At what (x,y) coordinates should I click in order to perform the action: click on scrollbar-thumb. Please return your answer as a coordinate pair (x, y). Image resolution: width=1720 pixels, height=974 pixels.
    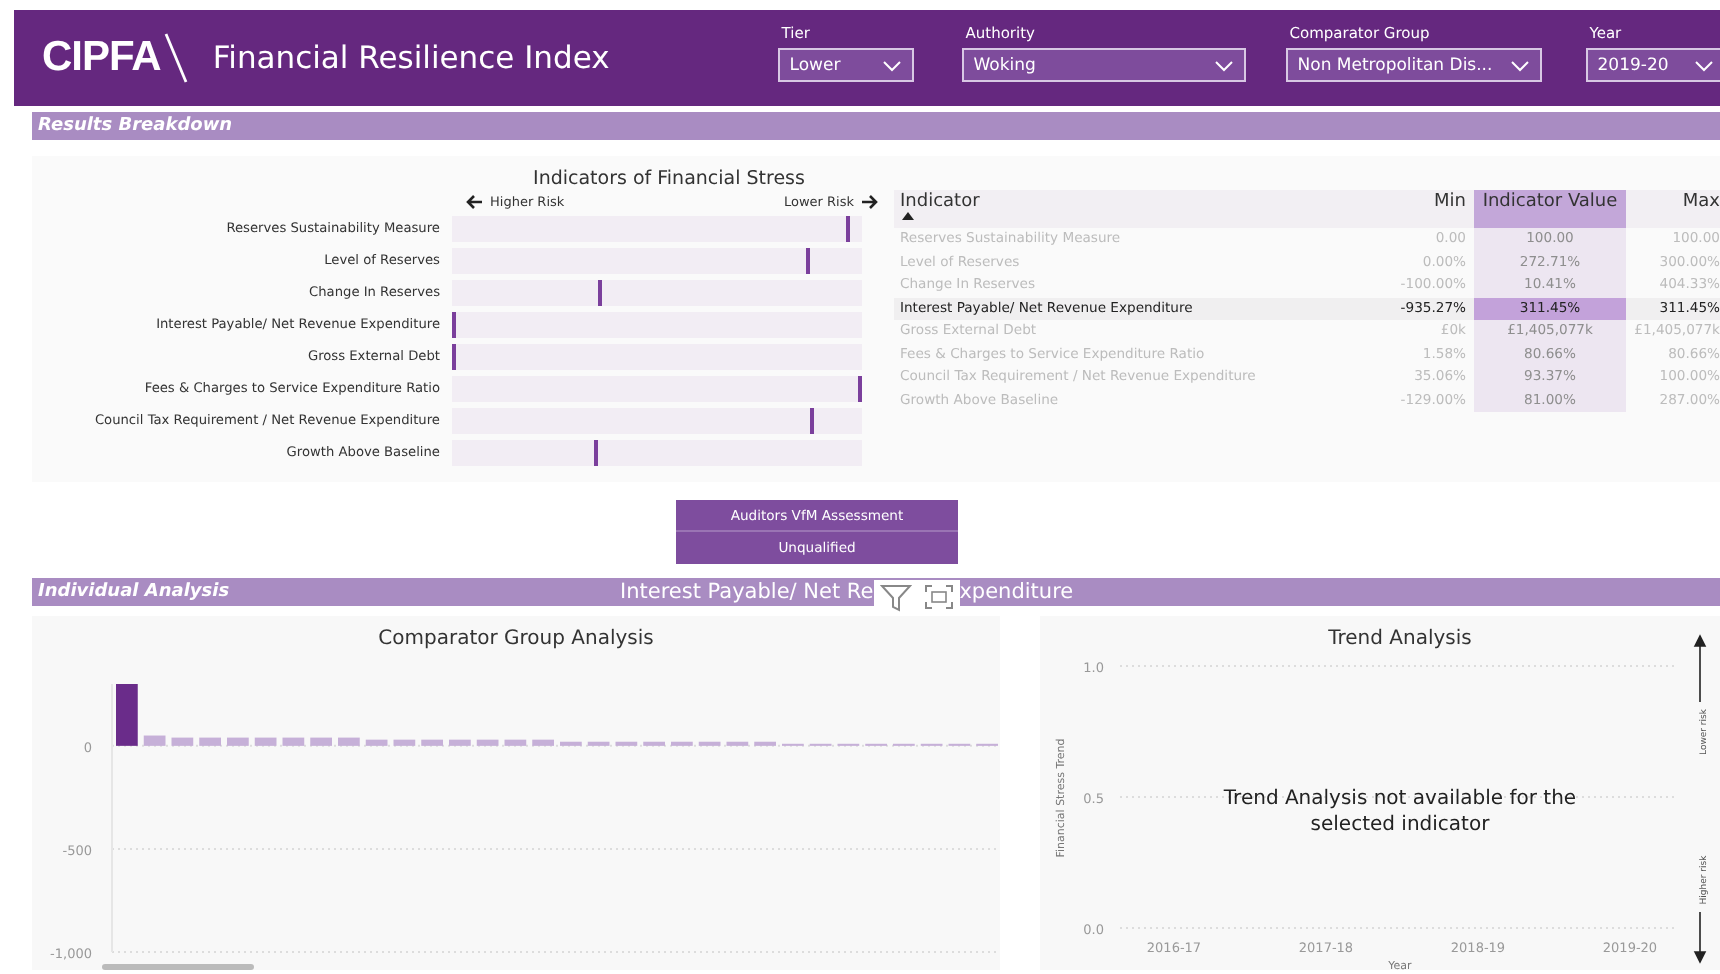
    Looking at the image, I should click on (178, 967).